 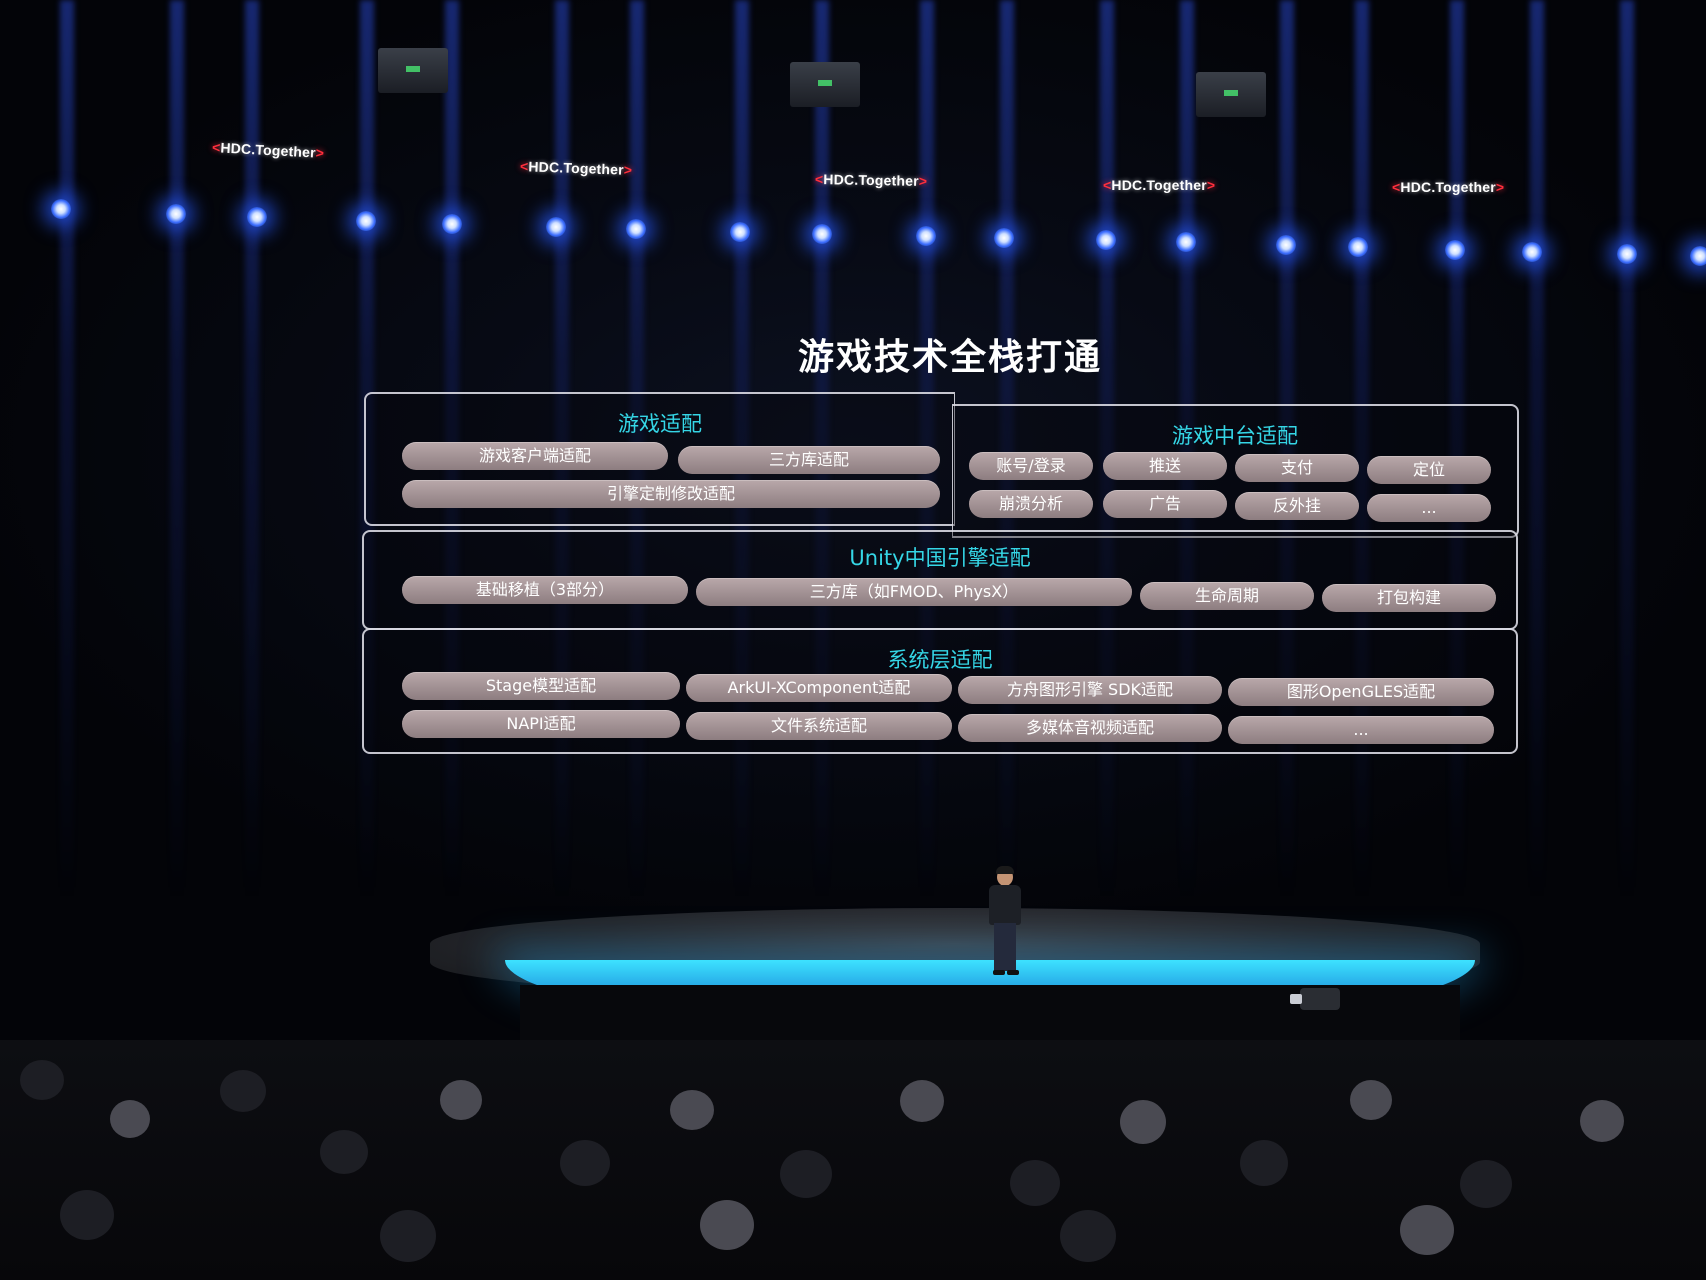 I want to click on speaker-person, so click(x=1005, y=921).